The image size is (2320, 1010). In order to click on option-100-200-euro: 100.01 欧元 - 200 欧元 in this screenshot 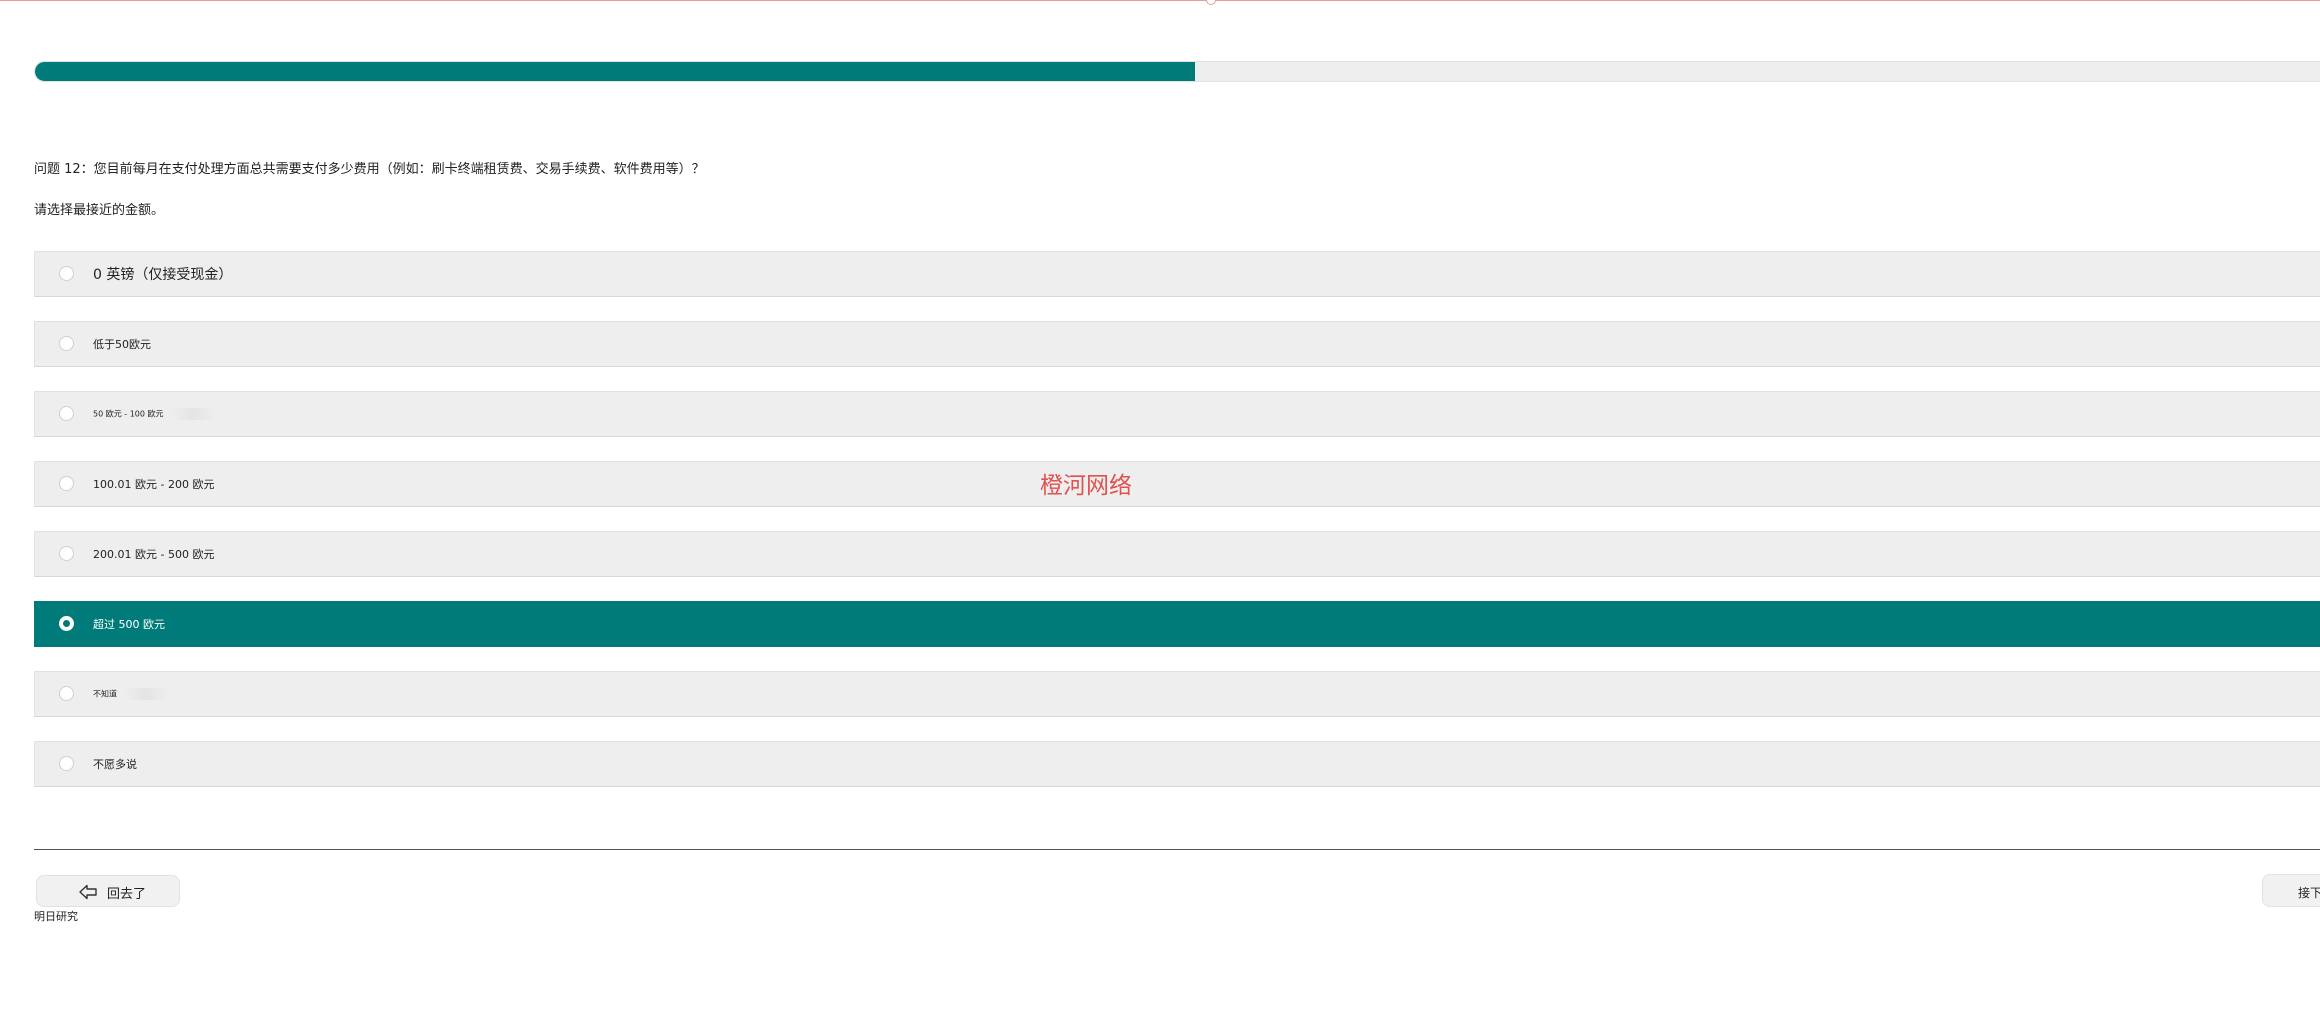, I will do `click(1177, 484)`.